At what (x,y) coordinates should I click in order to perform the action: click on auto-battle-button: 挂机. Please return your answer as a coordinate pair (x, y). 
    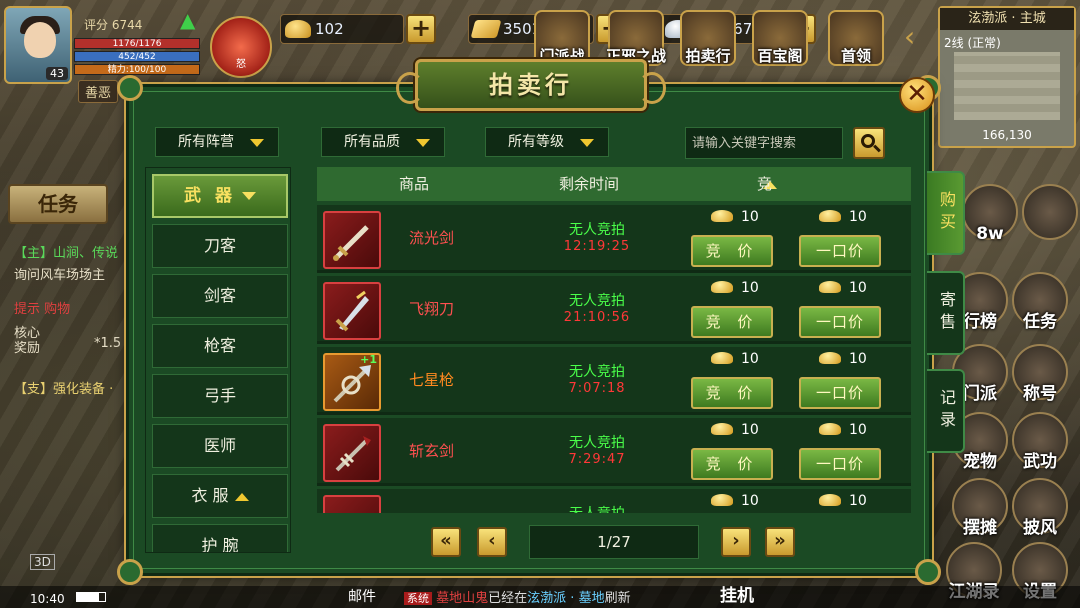
    Looking at the image, I should click on (737, 593).